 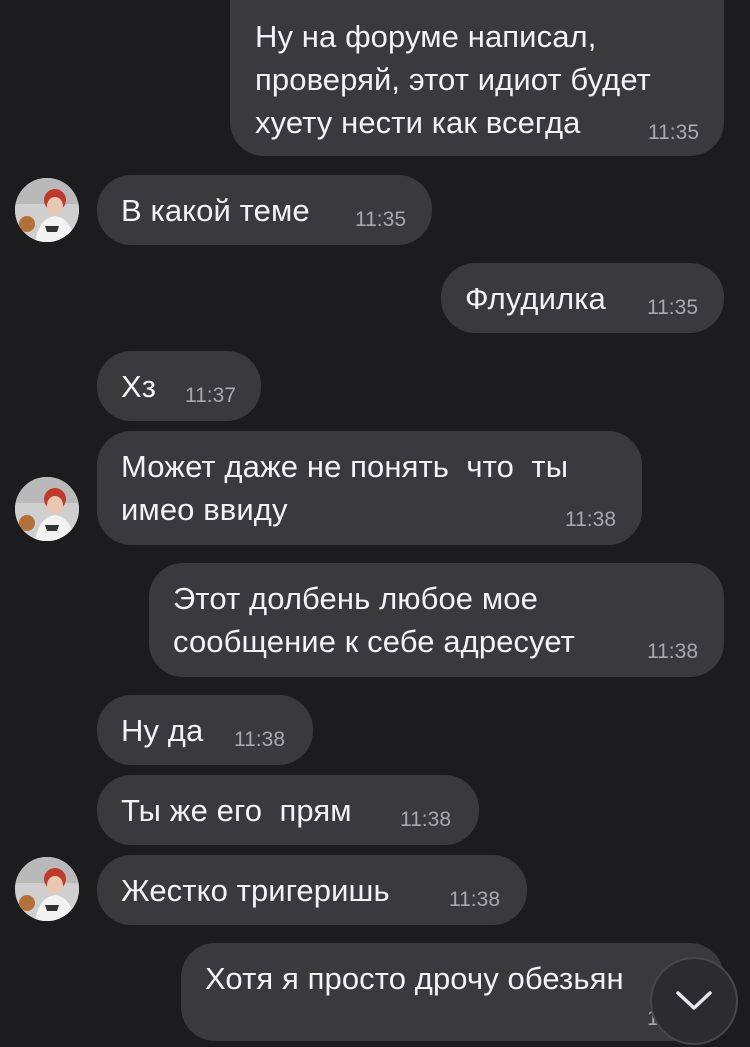 I want to click on message-bubble-incoming: В какой теме 11:35, so click(x=264, y=210).